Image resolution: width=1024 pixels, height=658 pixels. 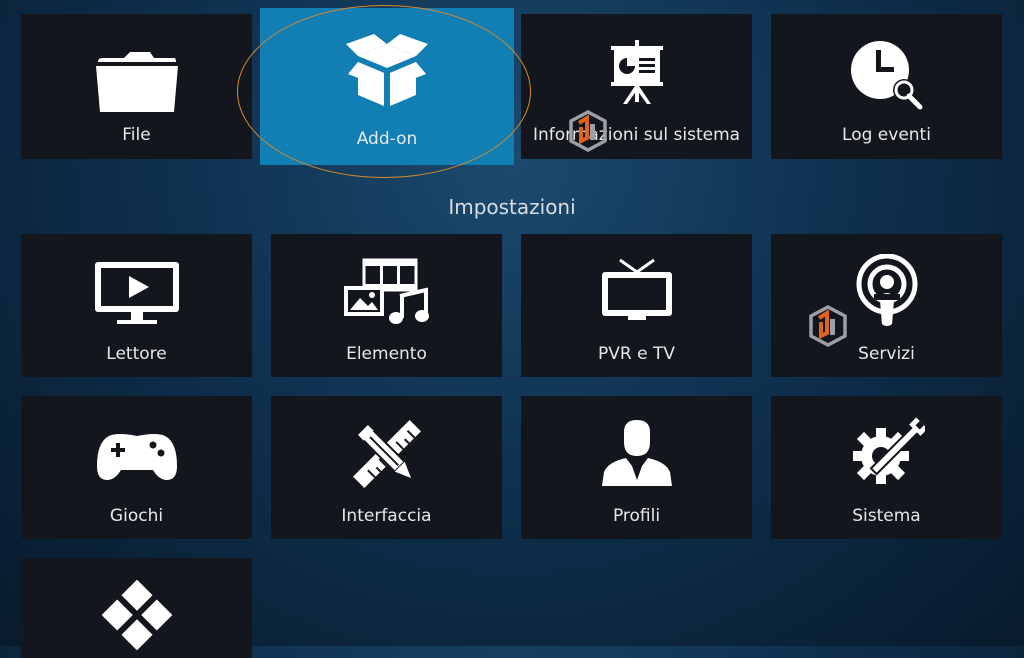 I want to click on clock-search-icon, so click(x=887, y=75).